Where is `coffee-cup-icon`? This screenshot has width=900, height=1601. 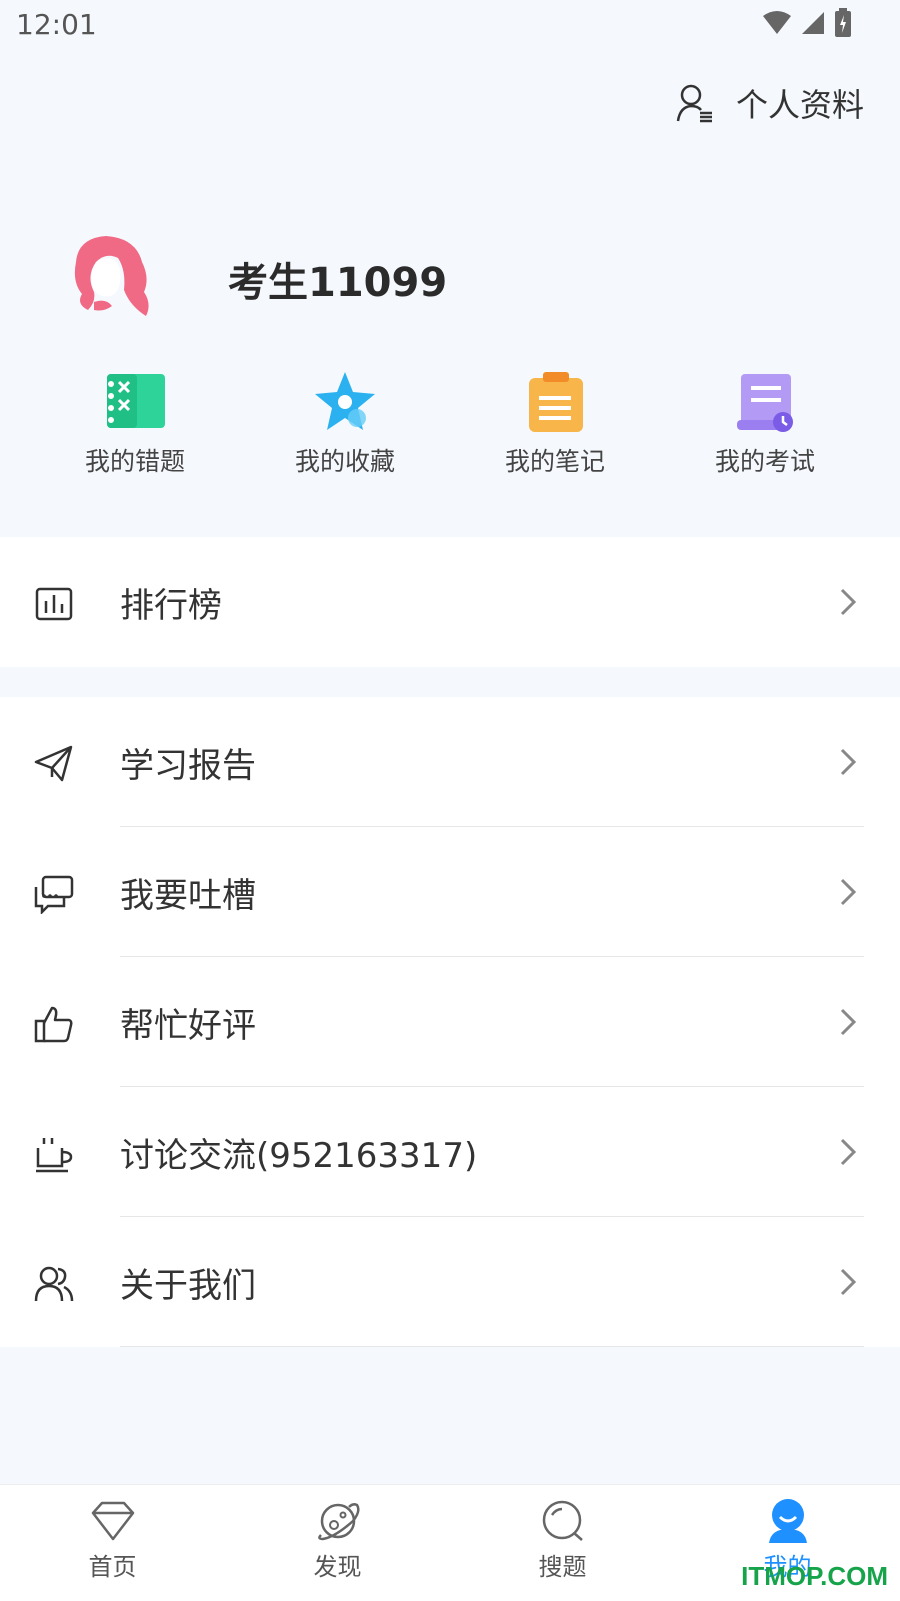
coffee-cup-icon is located at coordinates (54, 1155).